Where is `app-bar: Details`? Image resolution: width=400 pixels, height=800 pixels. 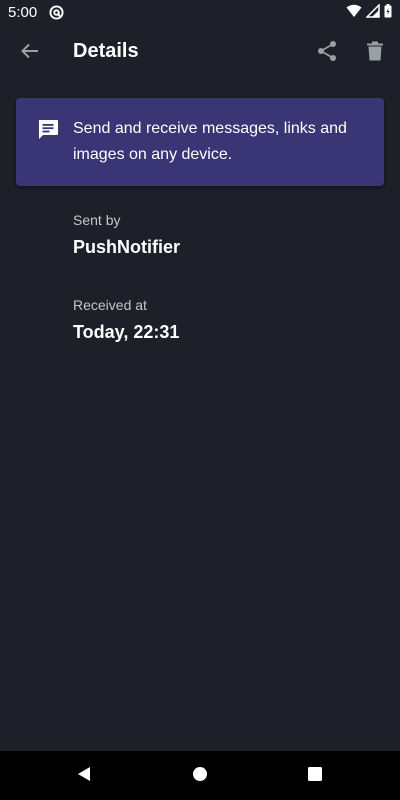 app-bar: Details is located at coordinates (200, 53).